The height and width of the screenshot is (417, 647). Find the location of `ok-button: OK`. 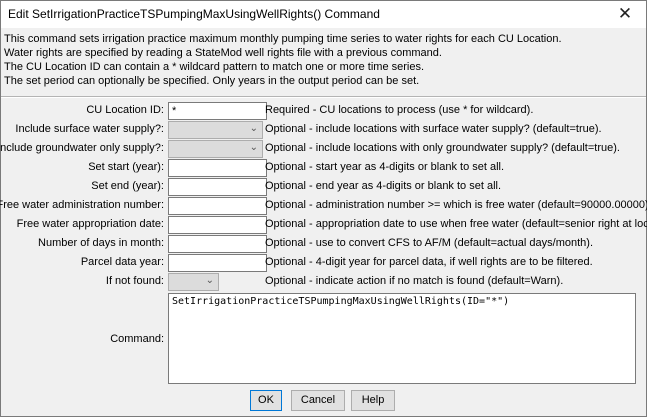

ok-button: OK is located at coordinates (266, 400).